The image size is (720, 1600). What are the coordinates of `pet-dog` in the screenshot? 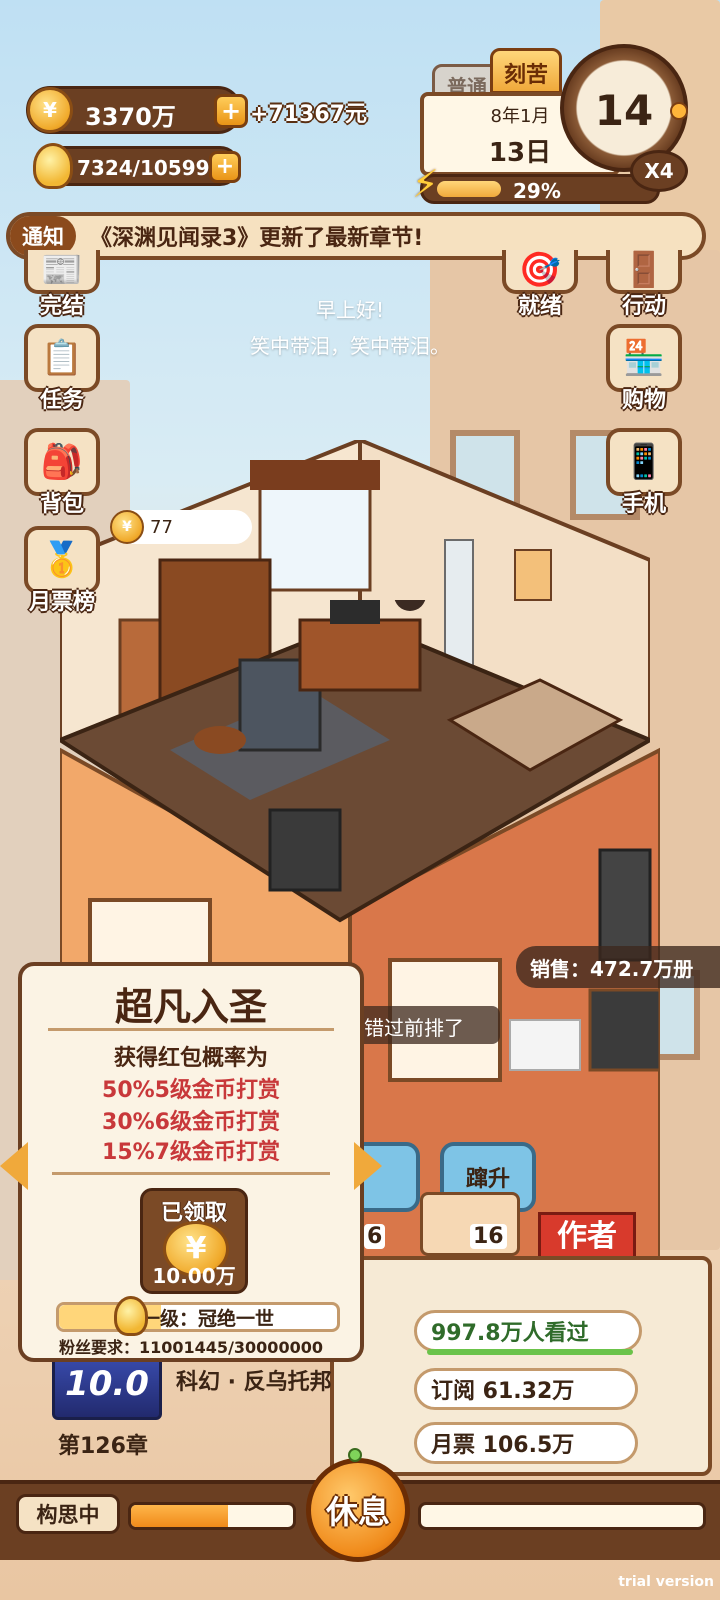 It's located at (220, 740).